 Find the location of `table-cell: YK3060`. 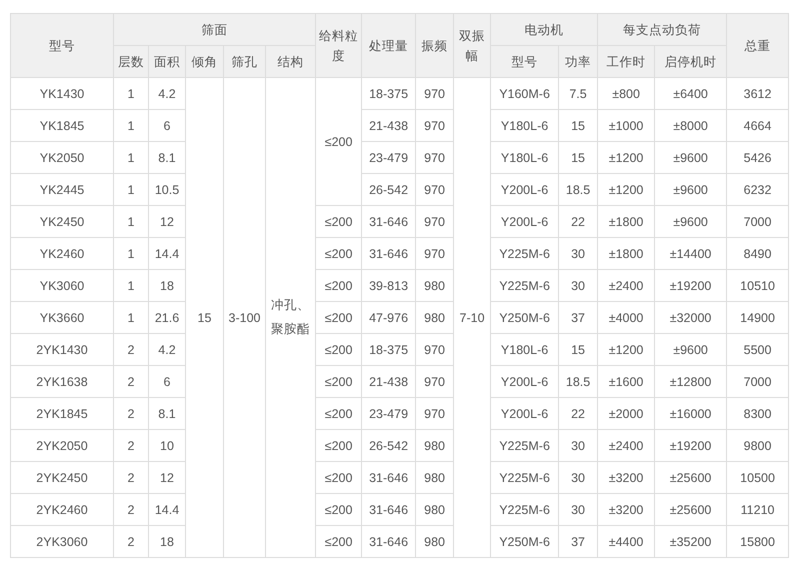

table-cell: YK3060 is located at coordinates (62, 286).